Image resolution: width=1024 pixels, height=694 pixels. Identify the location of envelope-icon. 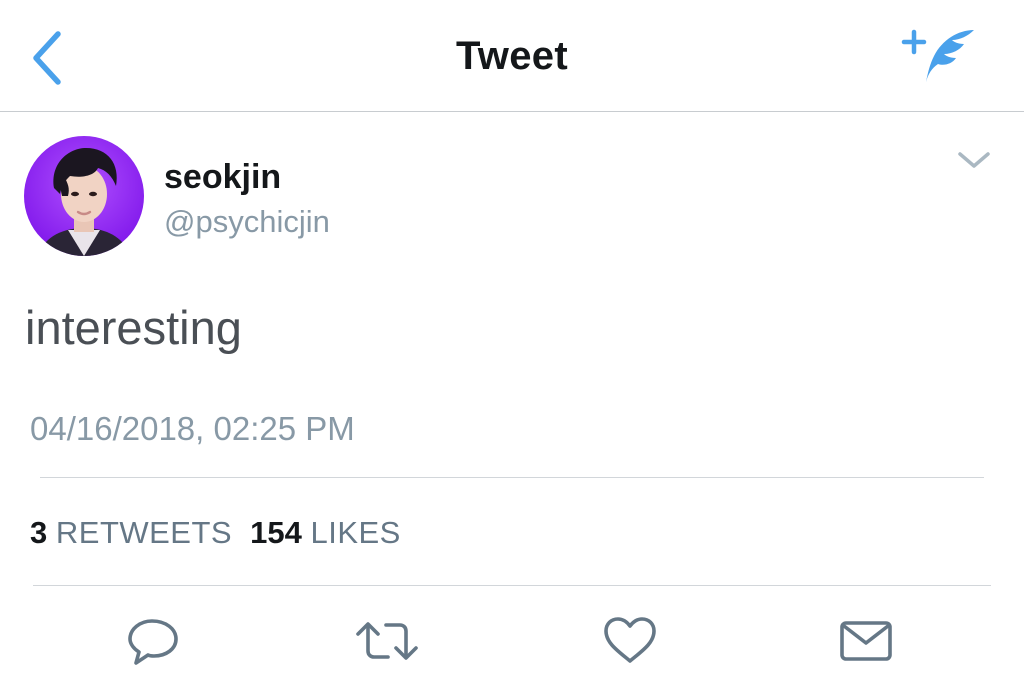
(866, 641).